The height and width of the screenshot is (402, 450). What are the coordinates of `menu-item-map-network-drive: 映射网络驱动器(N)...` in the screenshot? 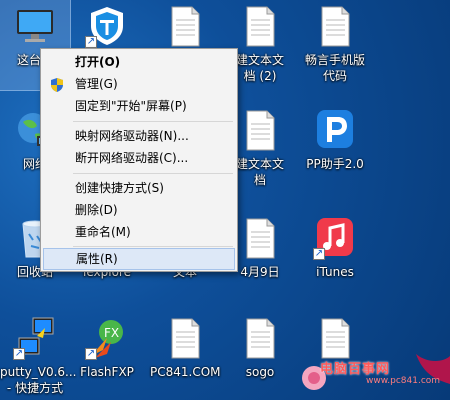 It's located at (139, 136).